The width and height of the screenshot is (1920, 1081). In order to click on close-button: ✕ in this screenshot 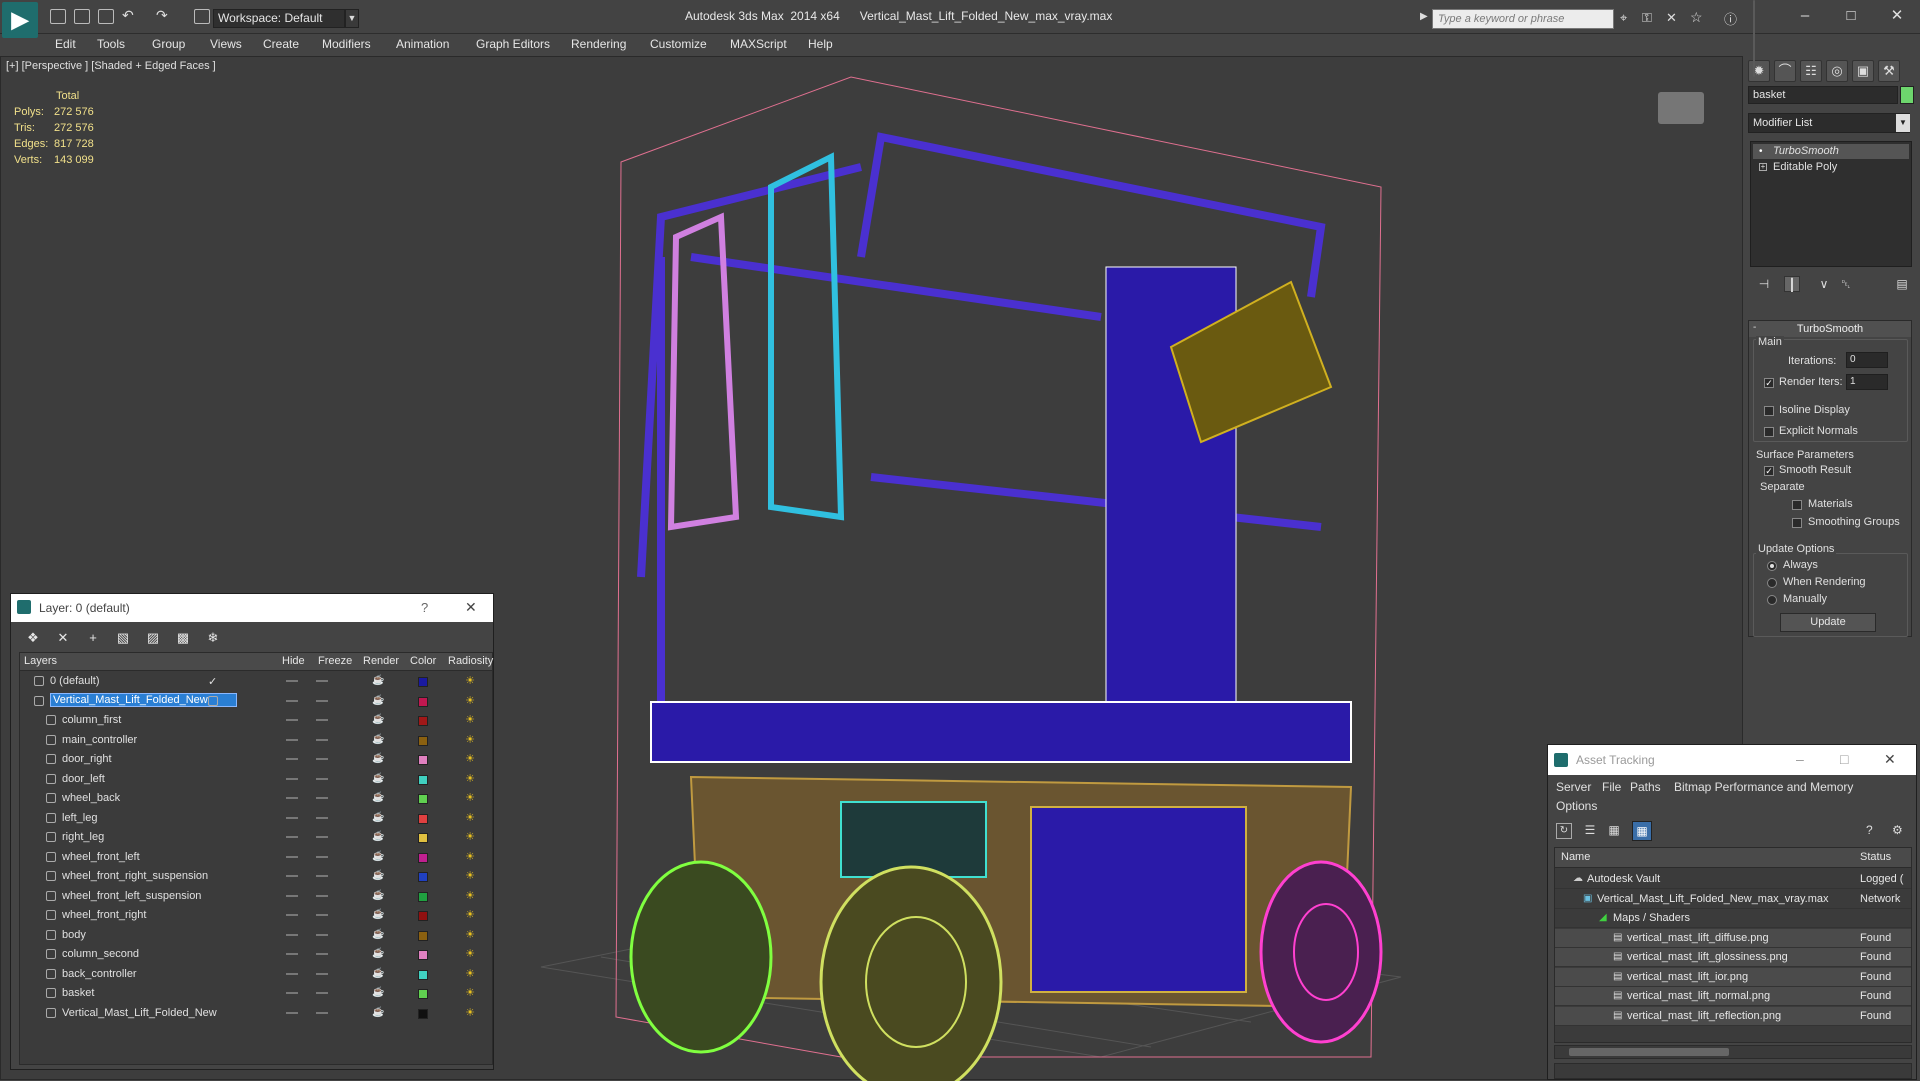, I will do `click(1897, 16)`.